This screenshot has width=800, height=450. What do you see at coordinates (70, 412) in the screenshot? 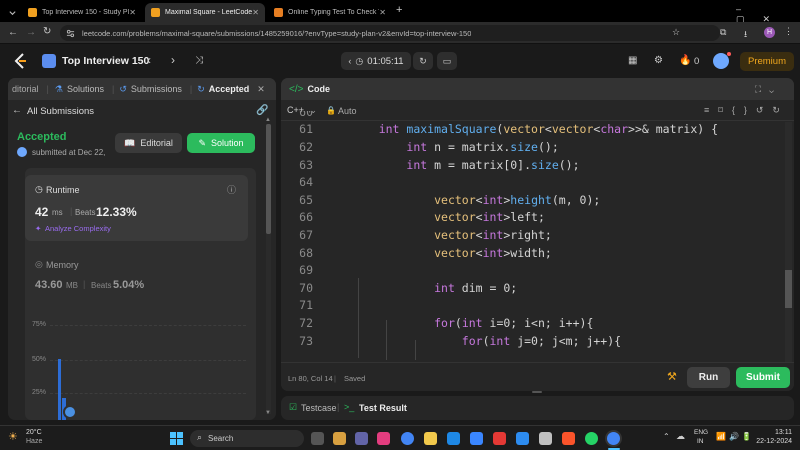
I see `user-position-marker` at bounding box center [70, 412].